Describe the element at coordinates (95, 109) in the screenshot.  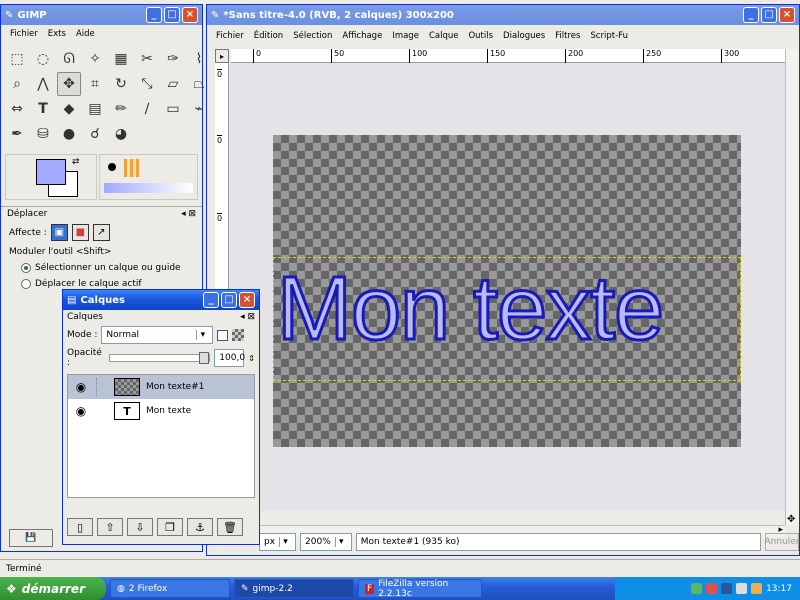
I see `blend-icon: ▤` at that location.